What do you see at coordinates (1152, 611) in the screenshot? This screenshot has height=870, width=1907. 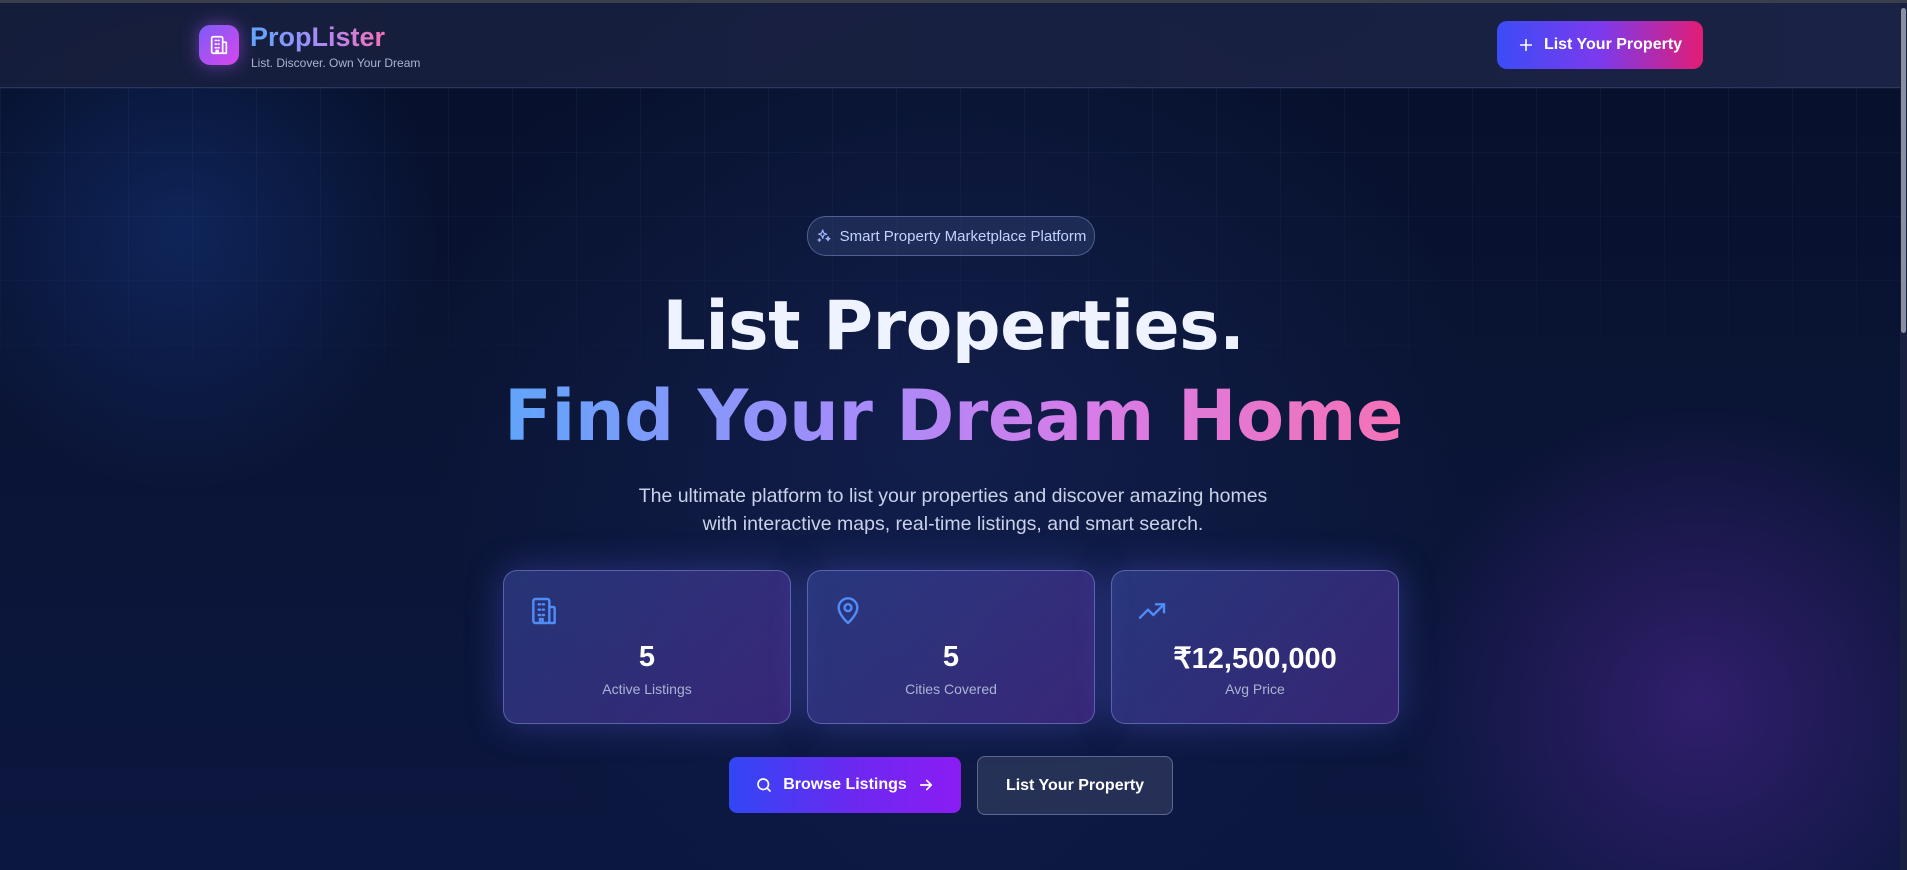 I see `trending-up-icon` at bounding box center [1152, 611].